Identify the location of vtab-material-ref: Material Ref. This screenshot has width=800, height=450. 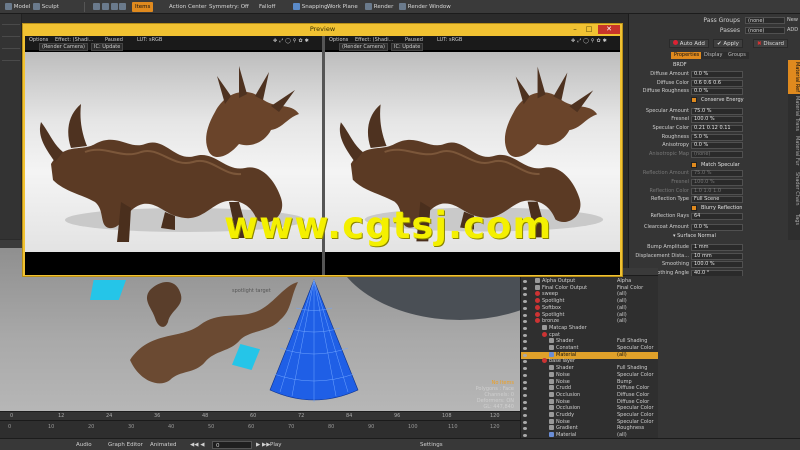
(794, 77).